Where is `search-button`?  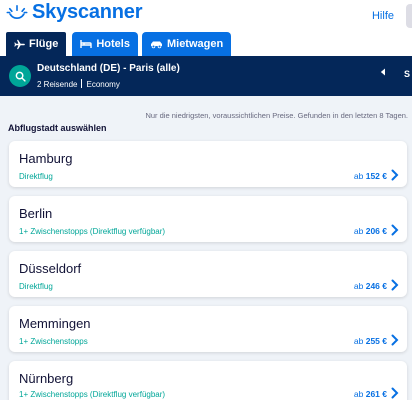
search-button is located at coordinates (20, 76).